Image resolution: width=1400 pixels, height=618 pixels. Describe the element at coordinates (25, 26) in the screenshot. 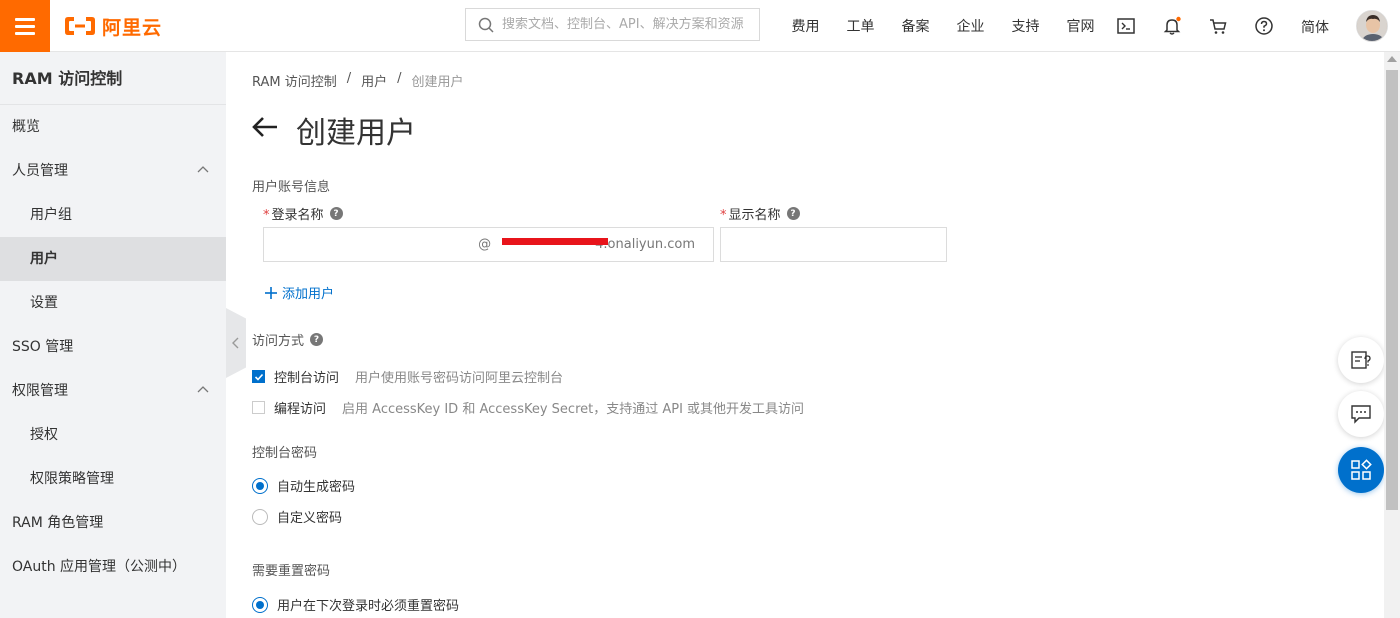

I see `menu-icon` at that location.